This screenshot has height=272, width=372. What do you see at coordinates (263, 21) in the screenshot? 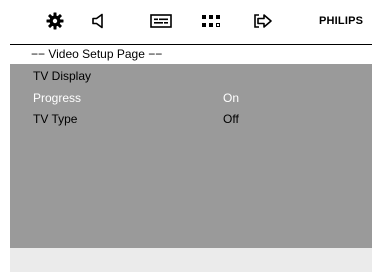
I see `exit-icon` at bounding box center [263, 21].